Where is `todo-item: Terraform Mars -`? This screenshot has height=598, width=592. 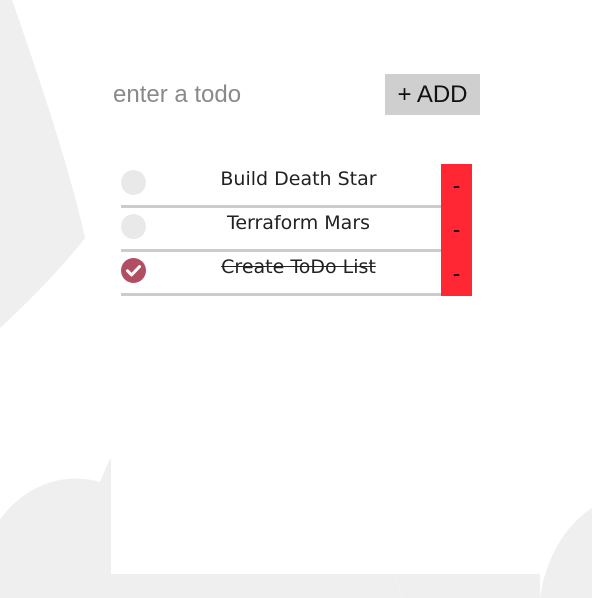
todo-item: Terraform Mars - is located at coordinates (296, 230).